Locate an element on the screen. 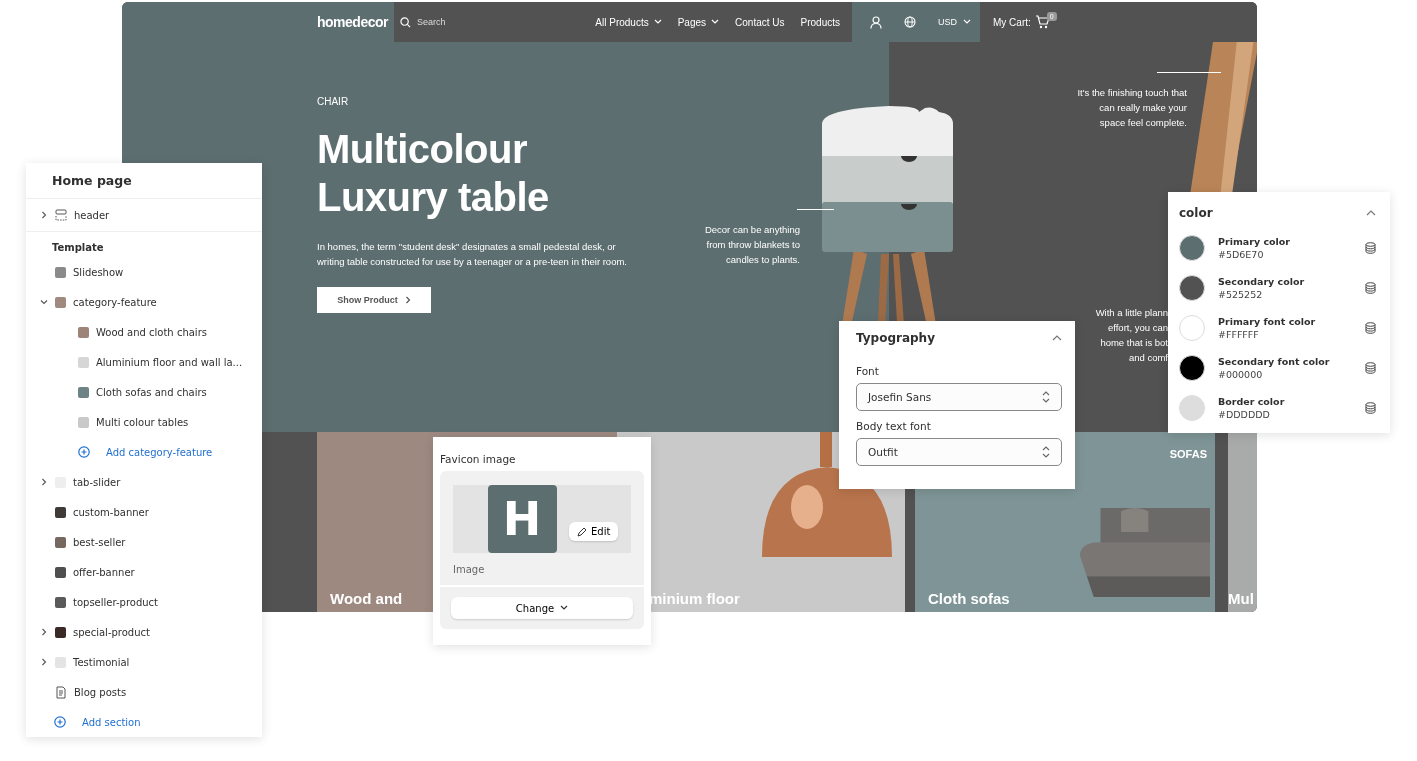  cart-label: My Cart: is located at coordinates (1012, 22).